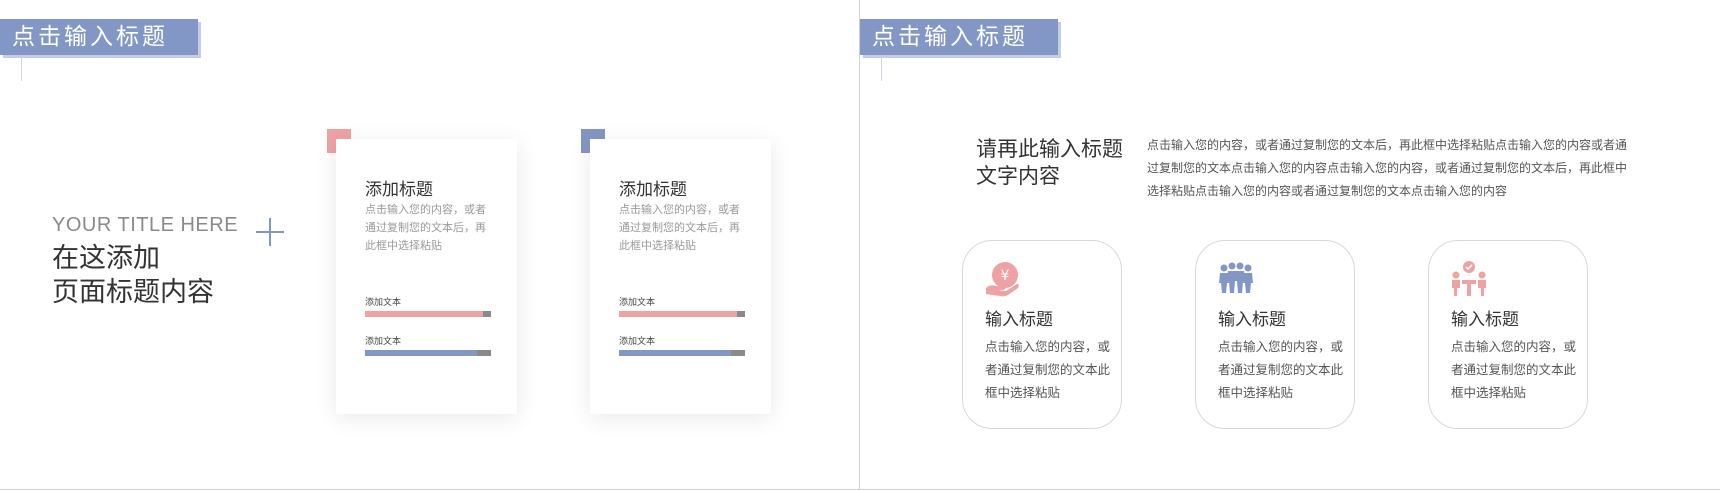 This screenshot has width=1720, height=490. What do you see at coordinates (133, 292) in the screenshot?
I see `chinese-title-line-2: 页面标题内容` at bounding box center [133, 292].